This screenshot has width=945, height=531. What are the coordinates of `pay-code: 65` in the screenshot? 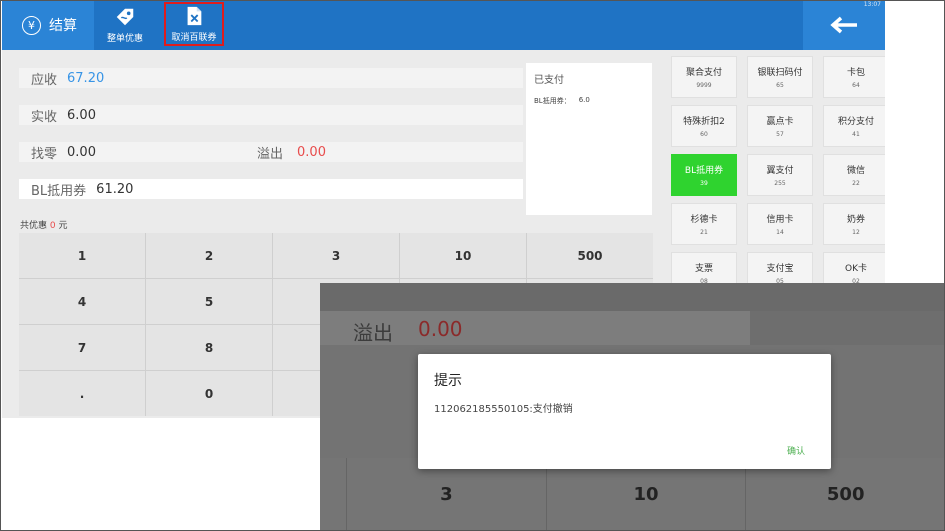 It's located at (780, 85).